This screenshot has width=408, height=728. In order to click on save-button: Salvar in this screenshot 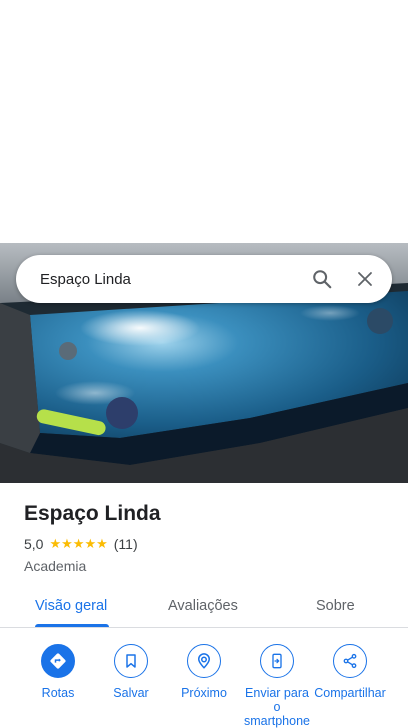, I will do `click(131, 672)`.